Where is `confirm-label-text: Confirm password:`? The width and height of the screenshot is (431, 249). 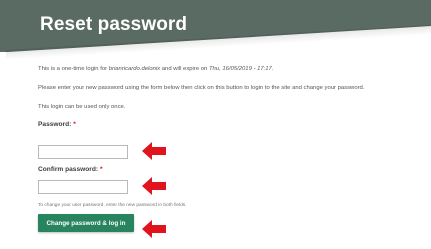
confirm-label-text: Confirm password: is located at coordinates (68, 169).